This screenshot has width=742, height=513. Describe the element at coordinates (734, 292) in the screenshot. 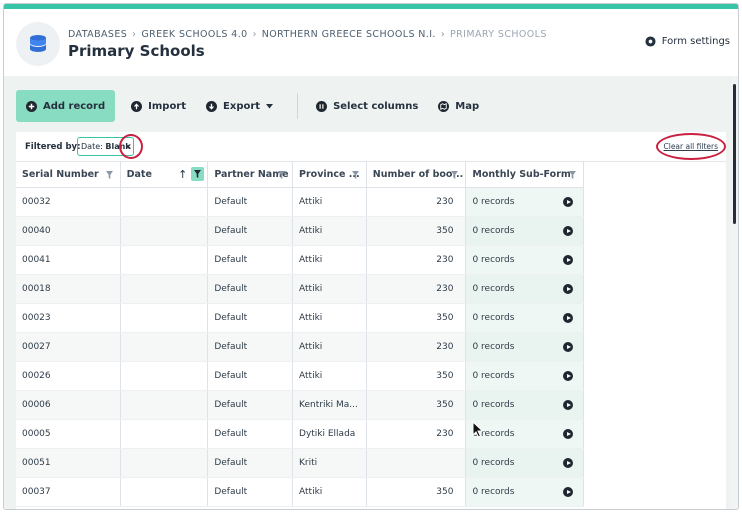

I see `vertical-scrollbar` at that location.